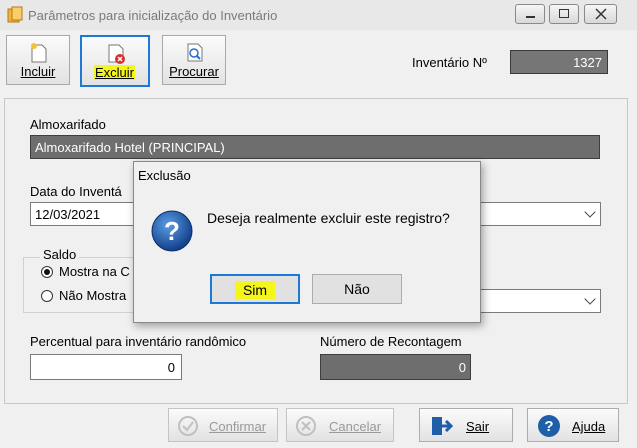  I want to click on saldo-label: Saldo, so click(60, 254).